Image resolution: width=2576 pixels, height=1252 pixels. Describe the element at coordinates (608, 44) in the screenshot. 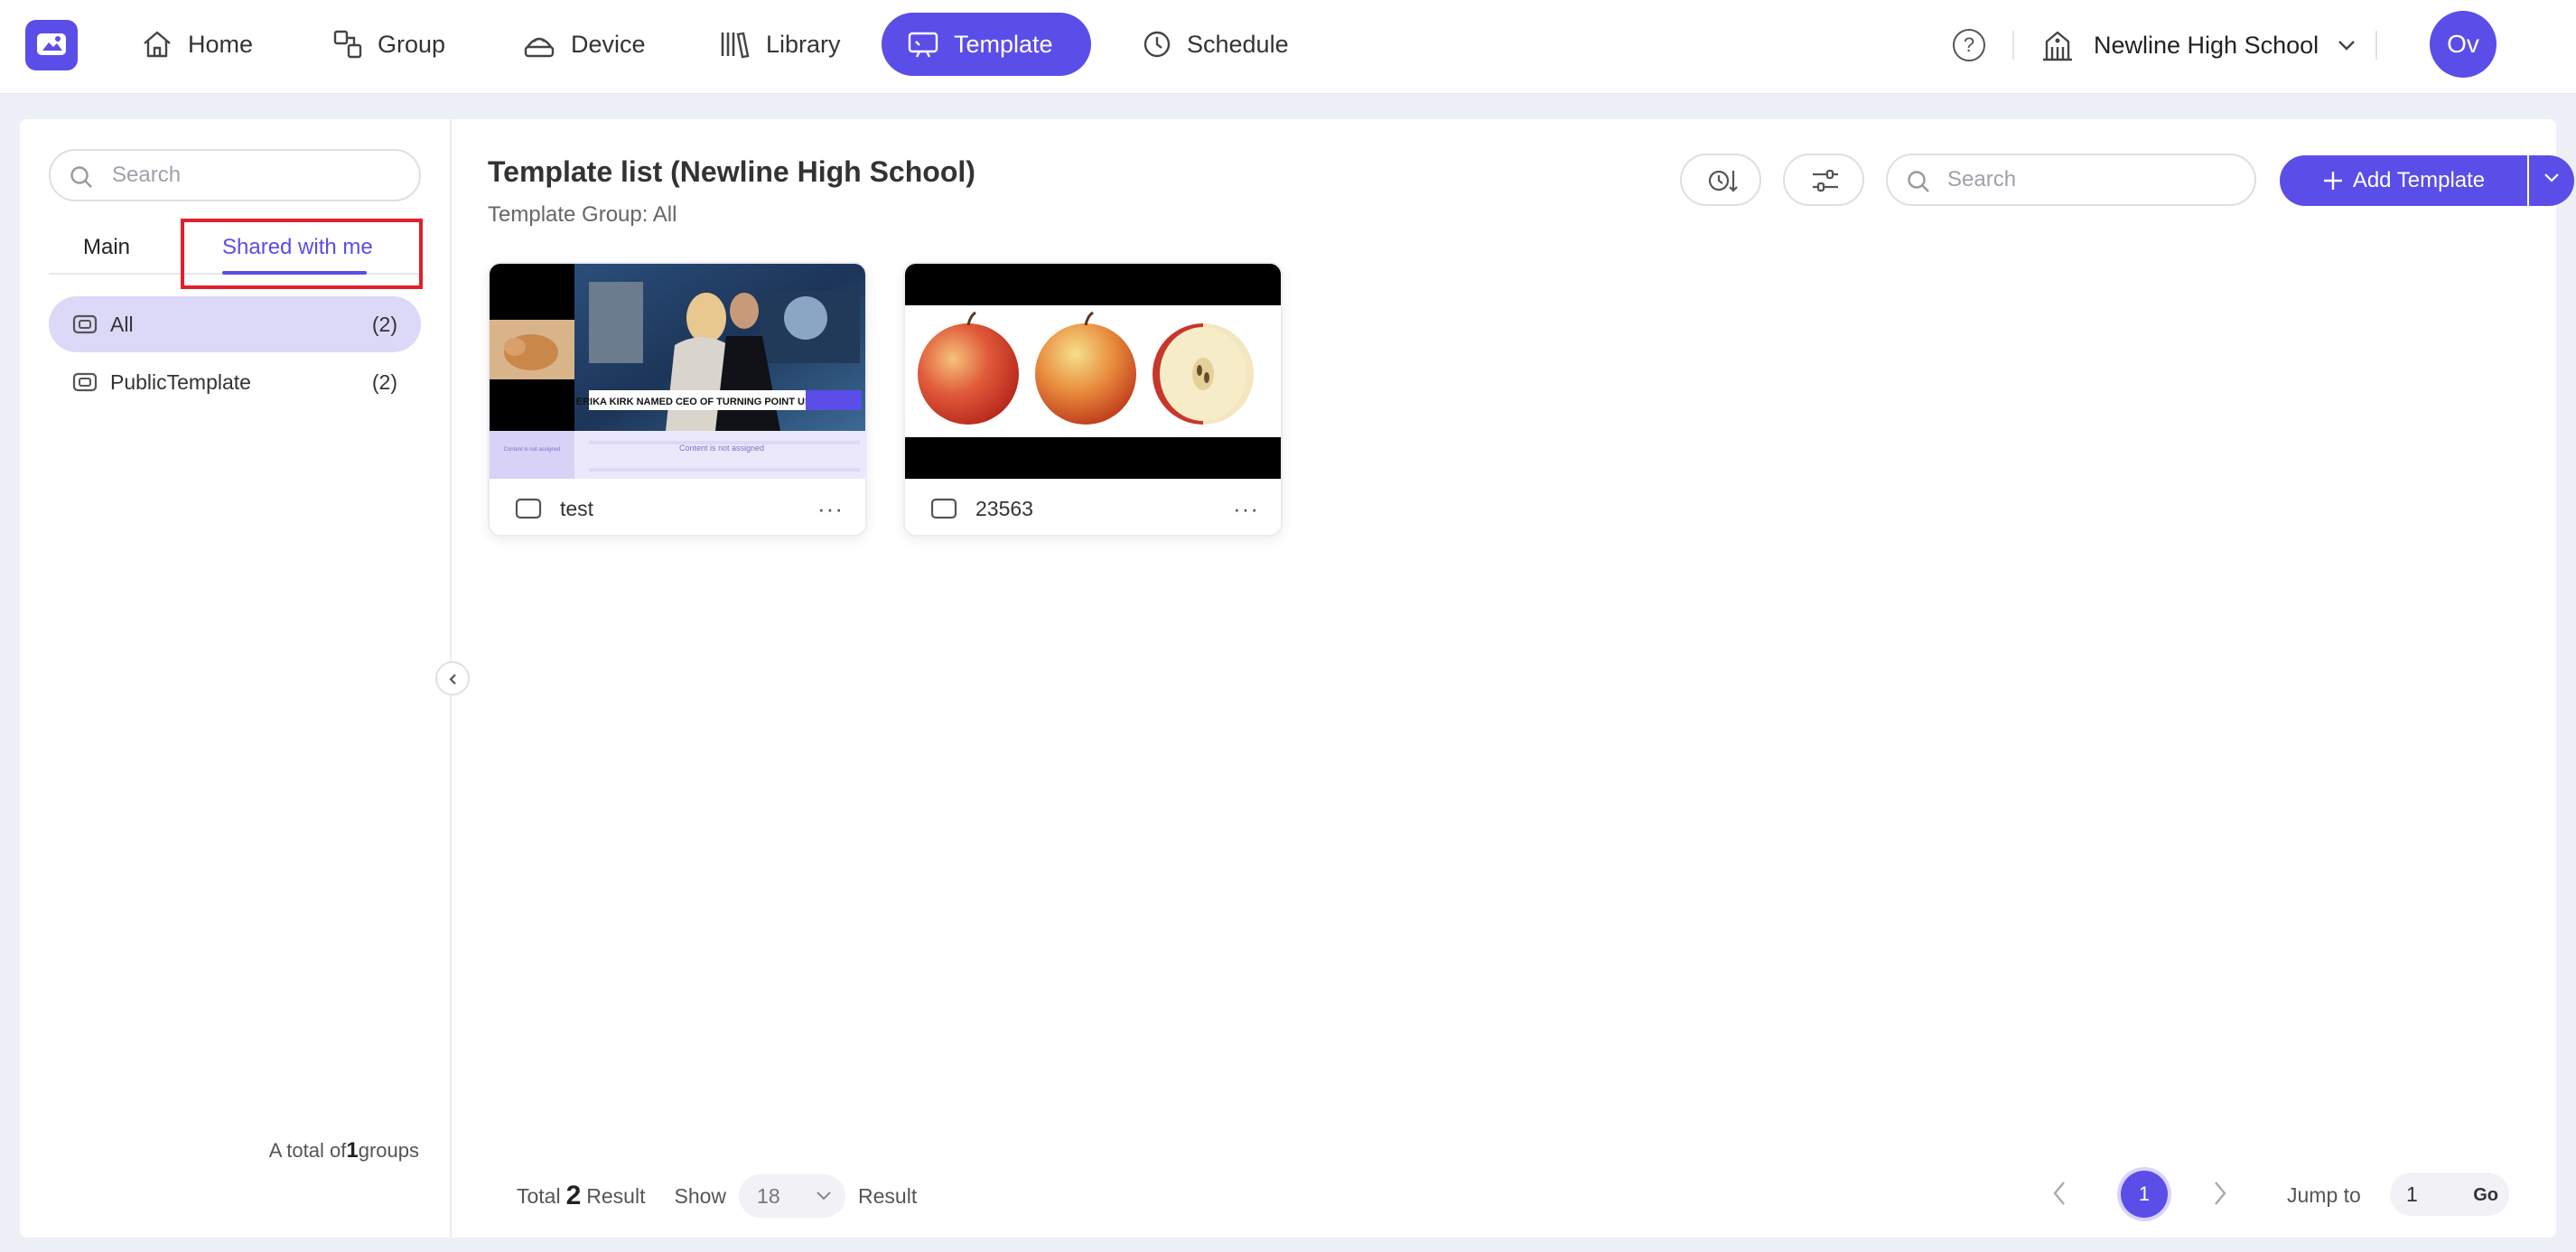

I see `nav-device-label: Device` at that location.